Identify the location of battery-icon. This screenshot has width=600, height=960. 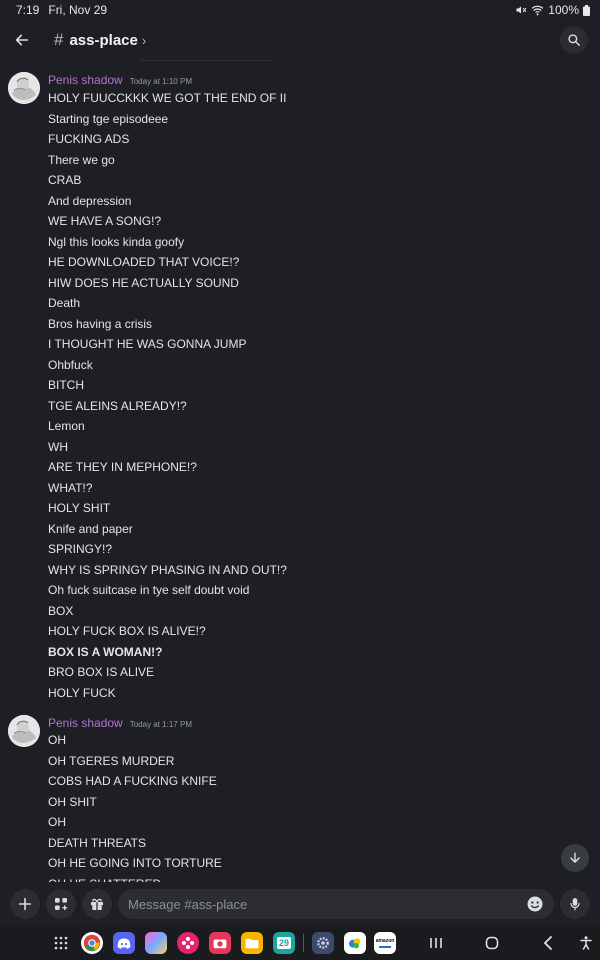
(586, 10).